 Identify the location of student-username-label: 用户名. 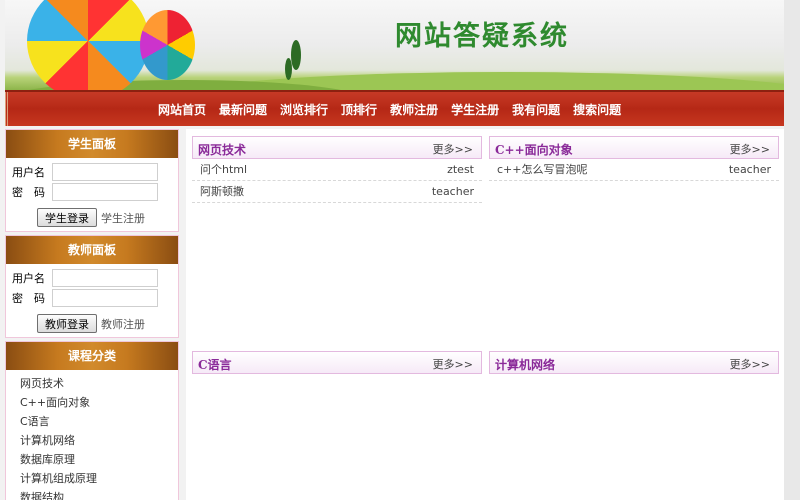
(28, 172).